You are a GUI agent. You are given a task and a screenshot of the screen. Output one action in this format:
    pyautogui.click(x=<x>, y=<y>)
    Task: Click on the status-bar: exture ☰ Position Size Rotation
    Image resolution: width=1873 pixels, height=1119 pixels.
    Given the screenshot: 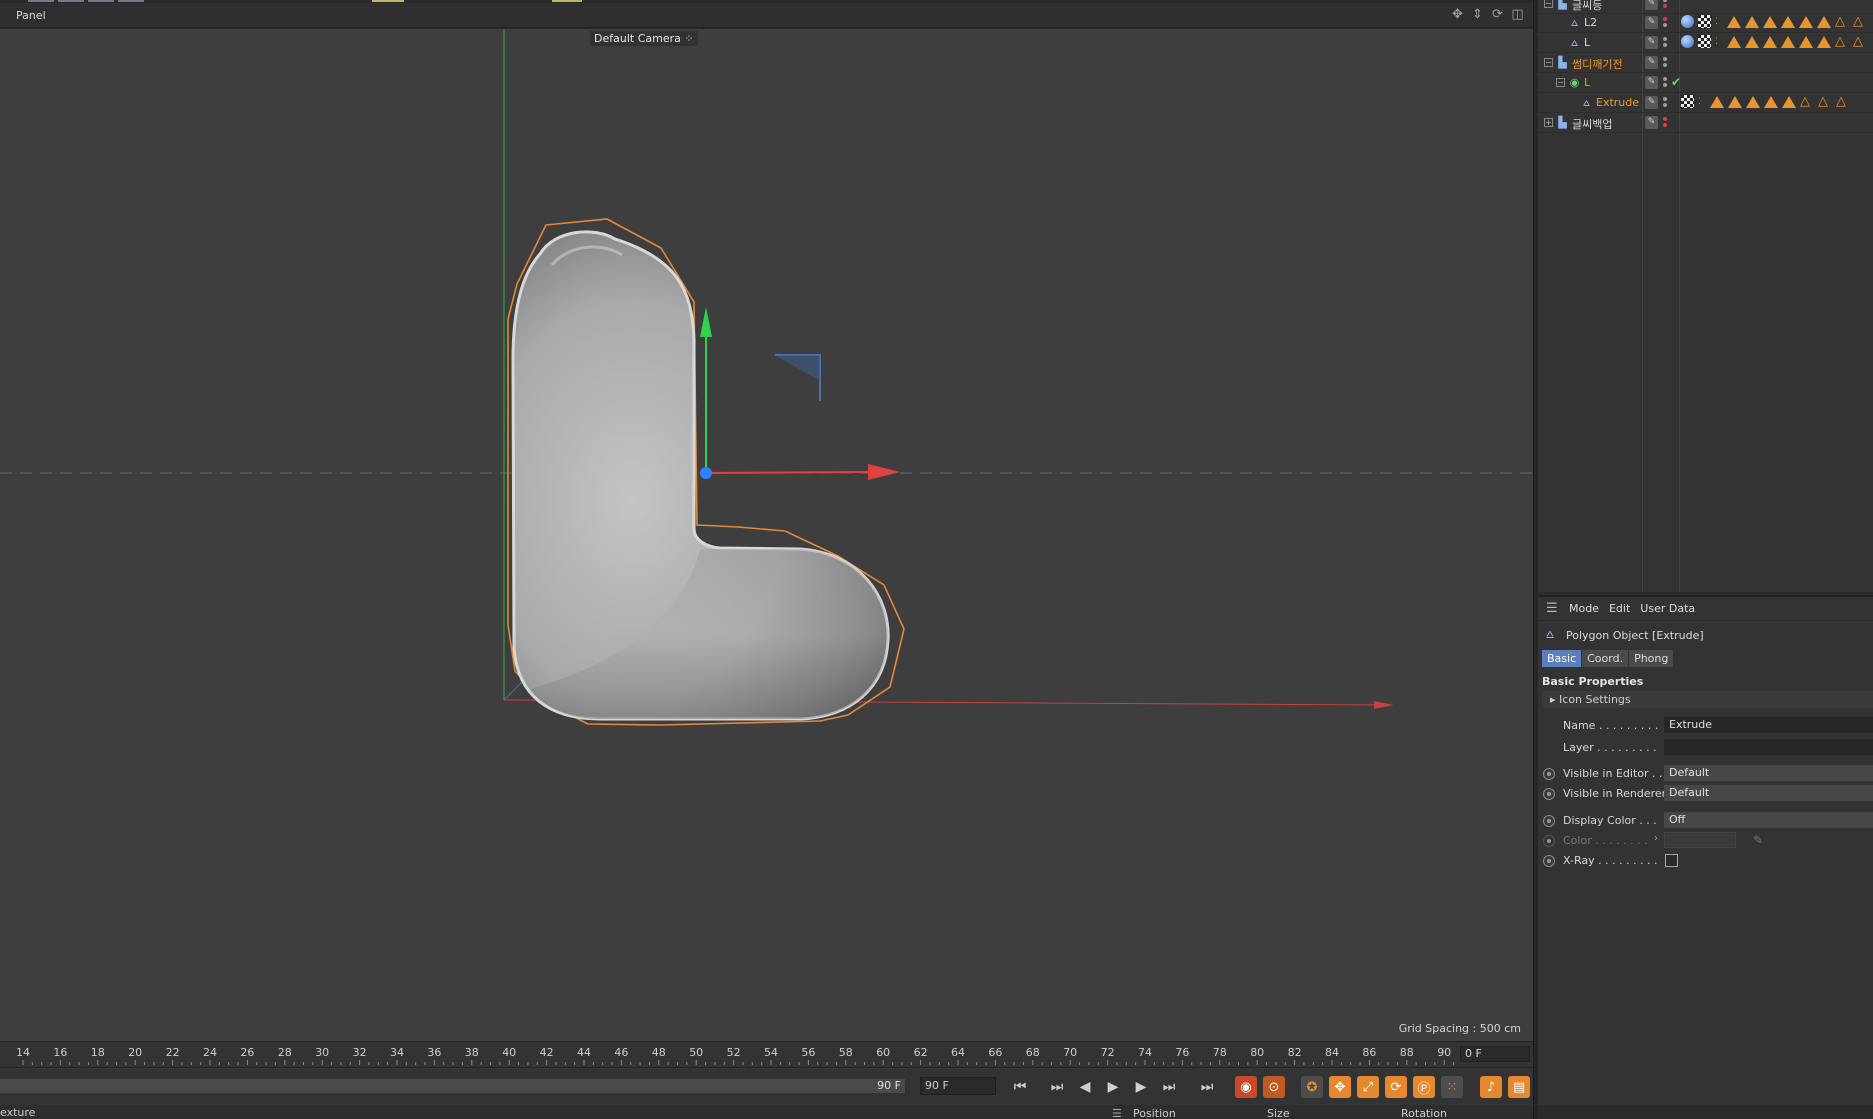 What is the action you would take?
    pyautogui.click(x=766, y=1112)
    